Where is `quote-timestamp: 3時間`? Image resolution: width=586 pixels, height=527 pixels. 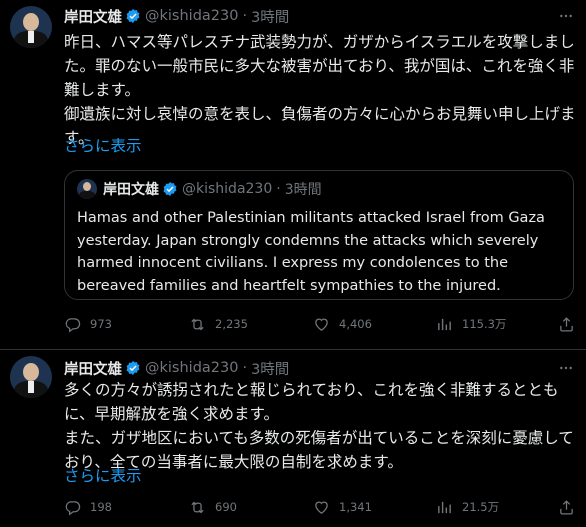
quote-timestamp: 3時間 is located at coordinates (303, 190).